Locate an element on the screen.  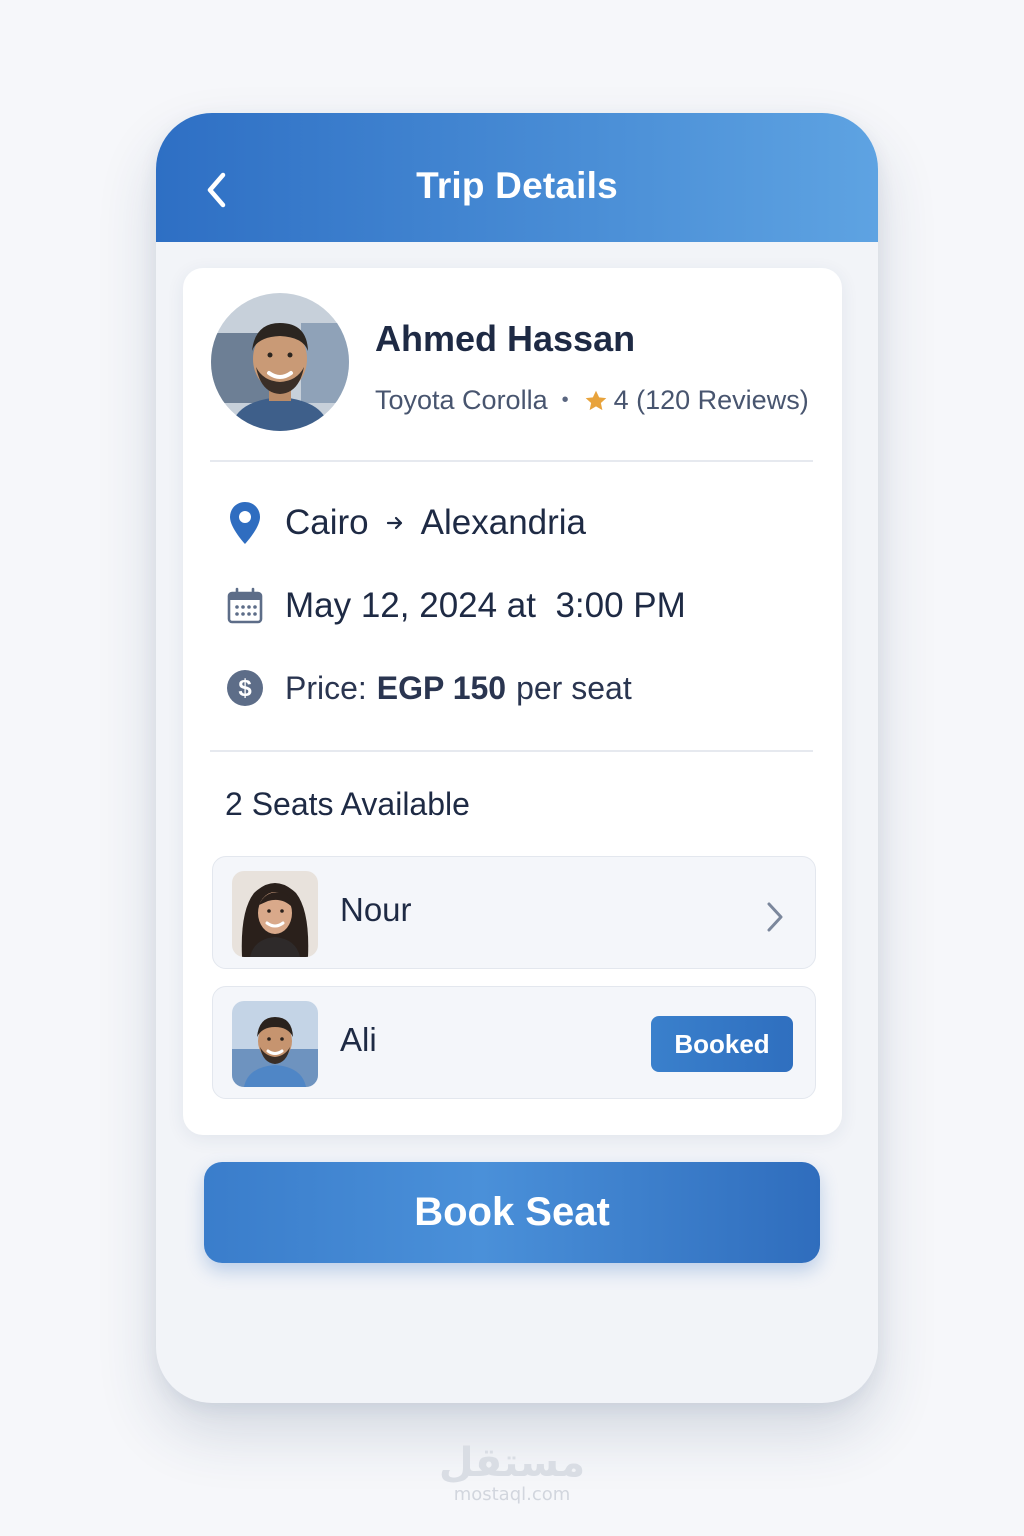
price-value: EGP 150 is located at coordinates (441, 687).